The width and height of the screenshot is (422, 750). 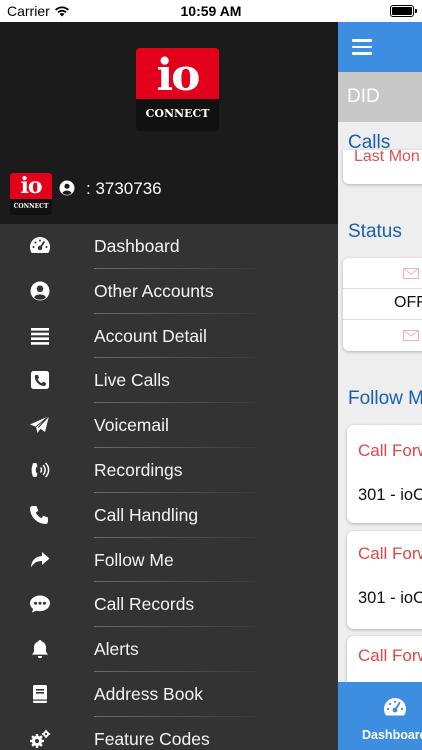 I want to click on menu-item-dashboard: Dashboard, so click(x=169, y=246).